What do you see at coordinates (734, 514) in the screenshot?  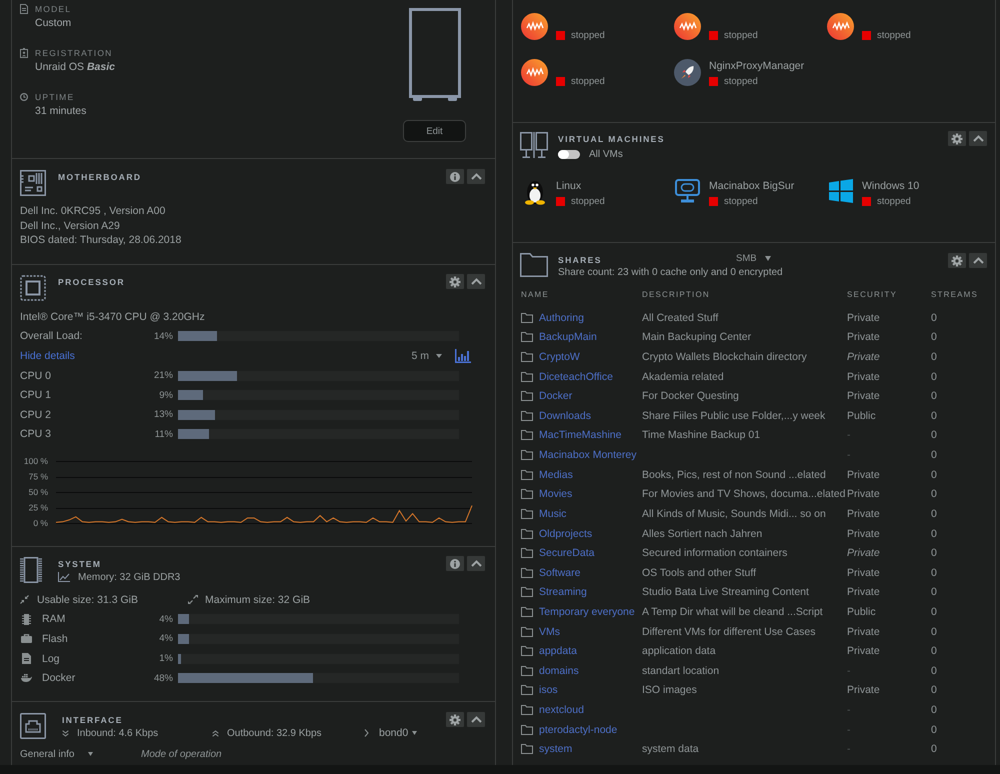 I see `table-cell: All Kinds of Music, Sounds Midi... so on` at bounding box center [734, 514].